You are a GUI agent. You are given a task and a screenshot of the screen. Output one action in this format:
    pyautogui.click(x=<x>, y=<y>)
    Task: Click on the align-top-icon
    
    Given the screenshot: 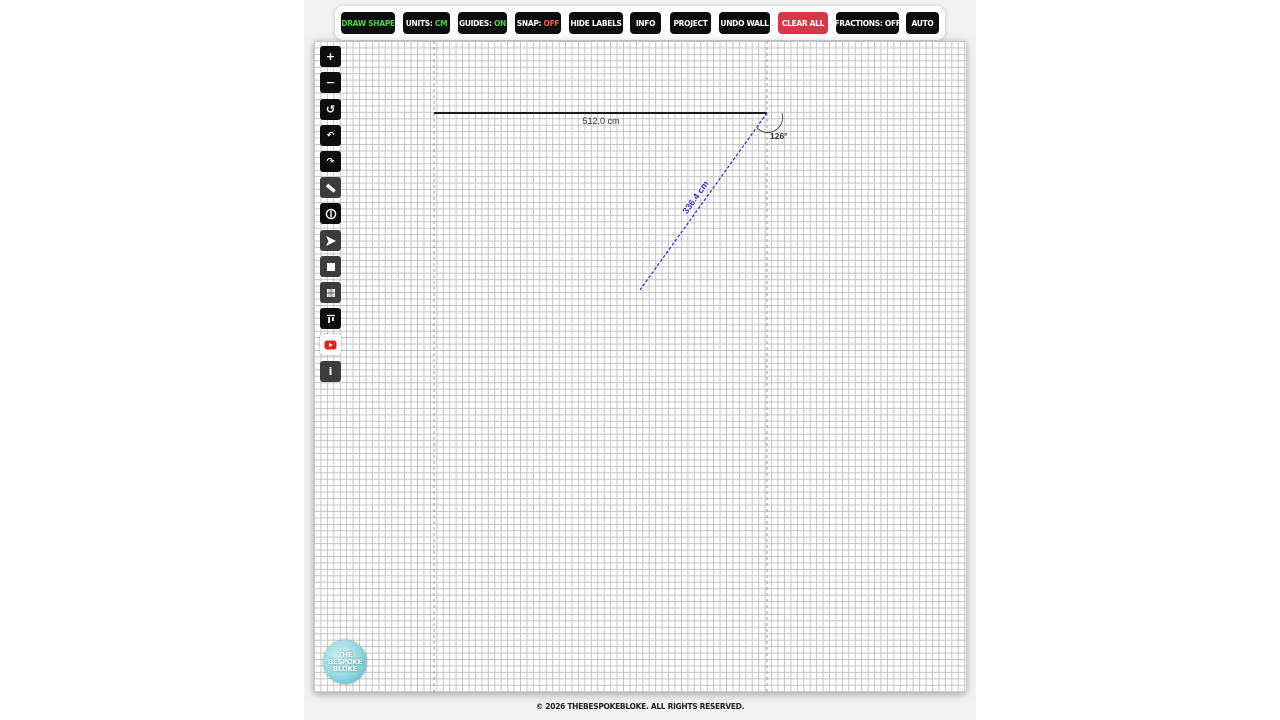 What is the action you would take?
    pyautogui.click(x=330, y=318)
    